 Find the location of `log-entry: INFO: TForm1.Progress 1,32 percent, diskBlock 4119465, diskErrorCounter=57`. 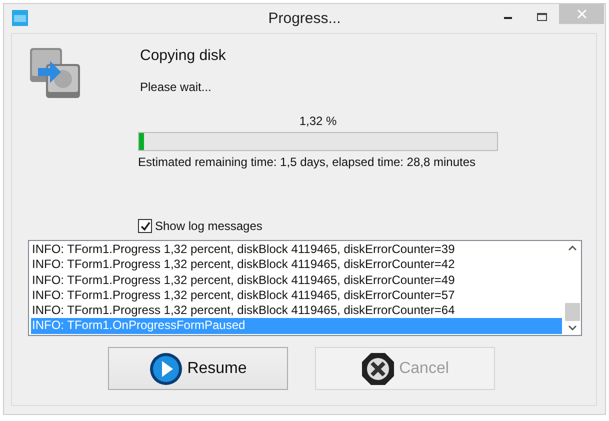

log-entry: INFO: TForm1.Progress 1,32 percent, diskBlock 4119465, diskErrorCounter=57 is located at coordinates (296, 296).